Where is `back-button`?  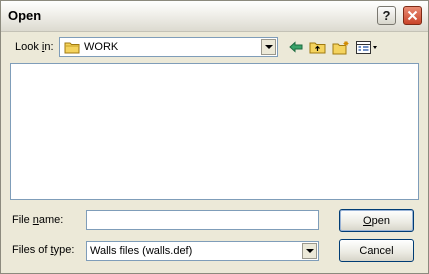
back-button is located at coordinates (296, 47).